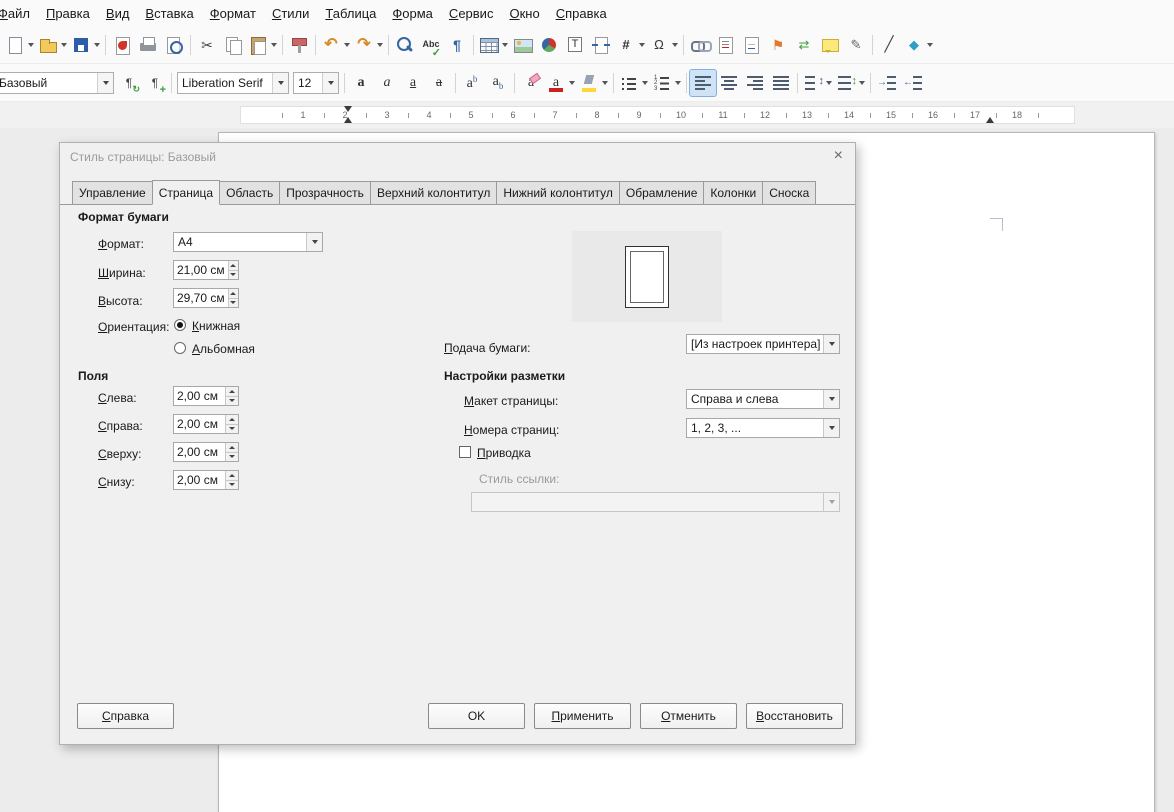 The height and width of the screenshot is (812, 1174). I want to click on special-character-button: Ω, so click(663, 45).